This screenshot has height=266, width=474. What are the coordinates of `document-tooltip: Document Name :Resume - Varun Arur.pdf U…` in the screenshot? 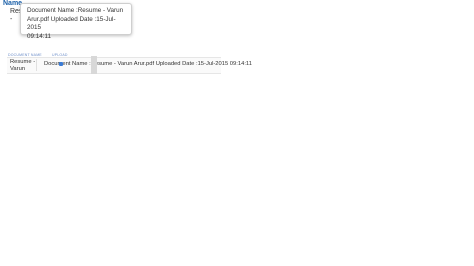 It's located at (76, 21).